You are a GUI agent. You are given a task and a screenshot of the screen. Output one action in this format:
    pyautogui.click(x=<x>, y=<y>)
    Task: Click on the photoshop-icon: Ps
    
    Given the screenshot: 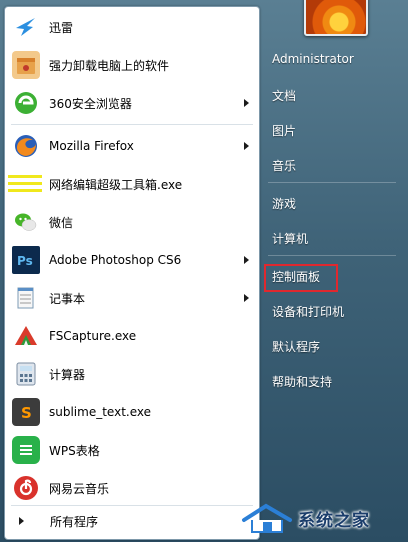 What is the action you would take?
    pyautogui.click(x=26, y=260)
    